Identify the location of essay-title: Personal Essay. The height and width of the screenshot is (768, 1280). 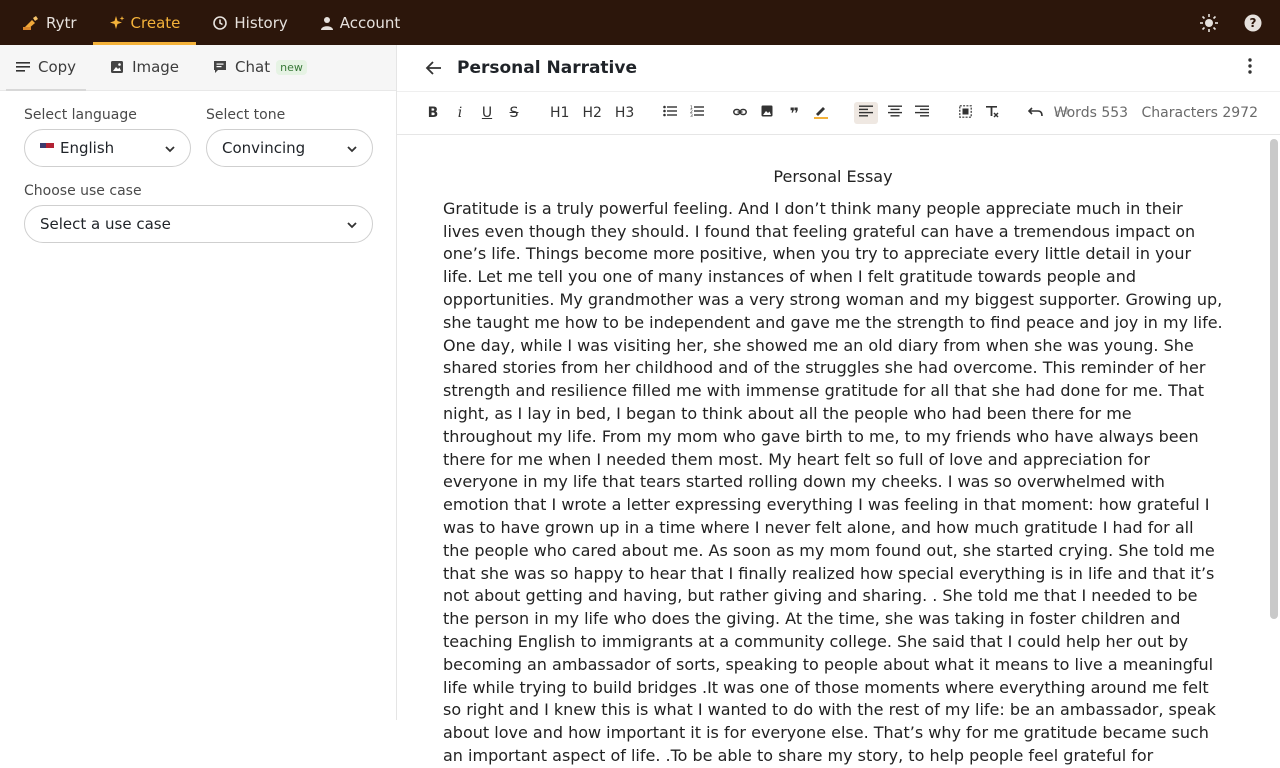
(833, 177).